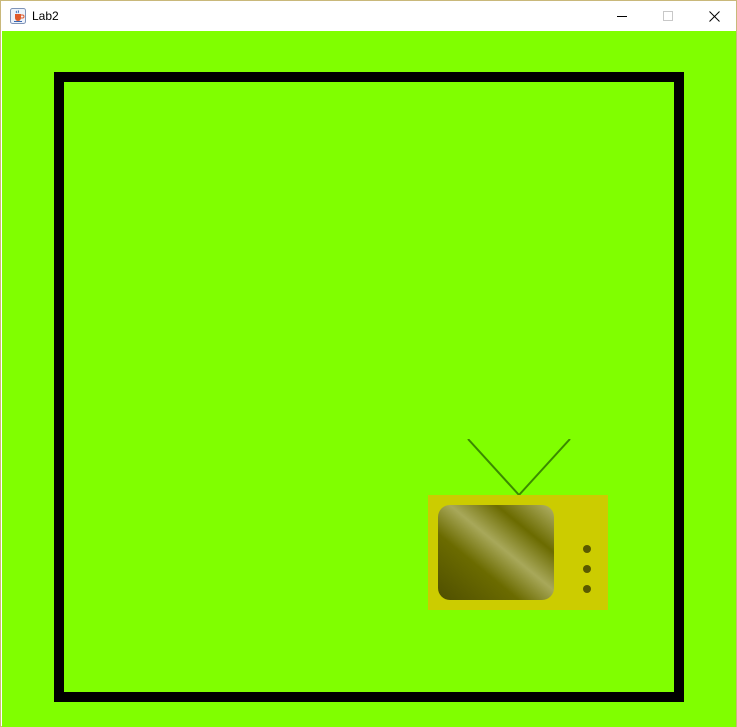 This screenshot has height=727, width=737. Describe the element at coordinates (496, 552) in the screenshot. I see `tv-screen` at that location.